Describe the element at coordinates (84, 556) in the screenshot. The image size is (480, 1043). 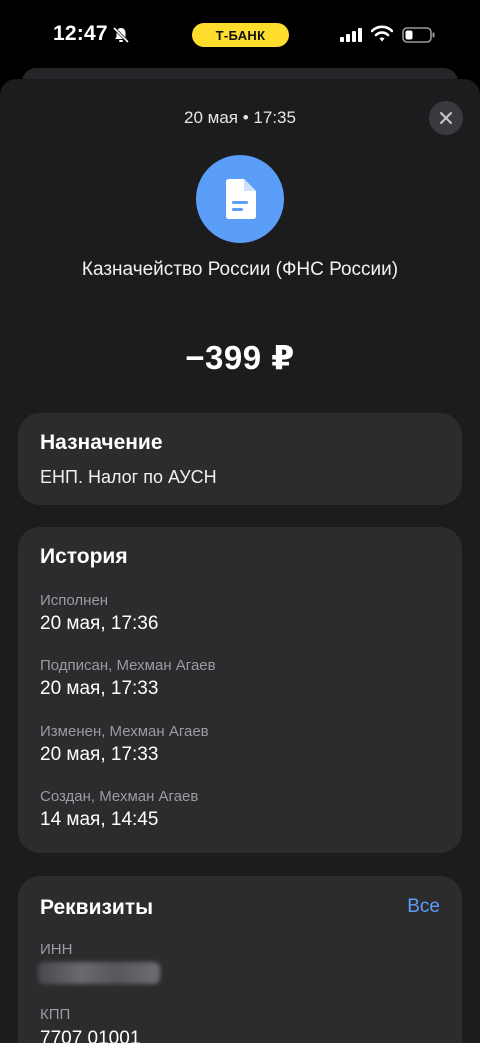
I see `history-title: История` at that location.